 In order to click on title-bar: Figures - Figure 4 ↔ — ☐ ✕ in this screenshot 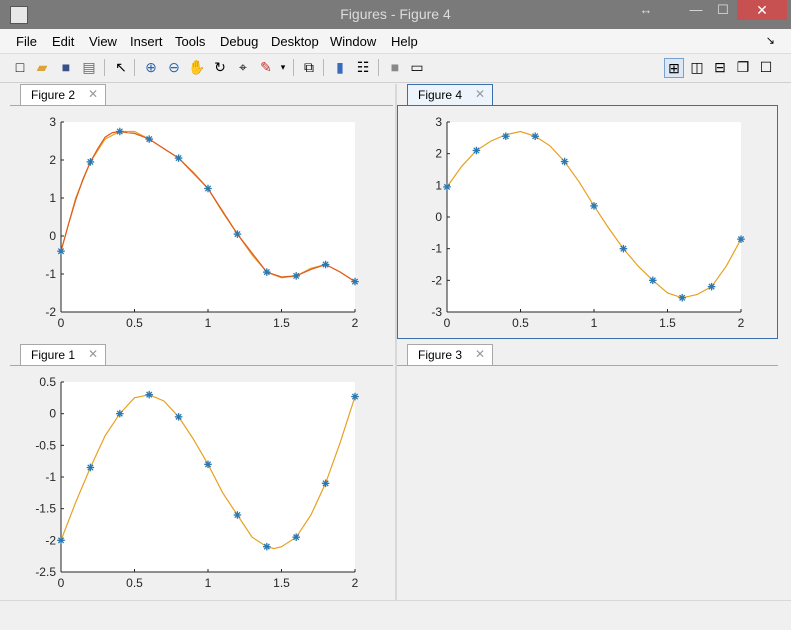, I will do `click(395, 14)`.